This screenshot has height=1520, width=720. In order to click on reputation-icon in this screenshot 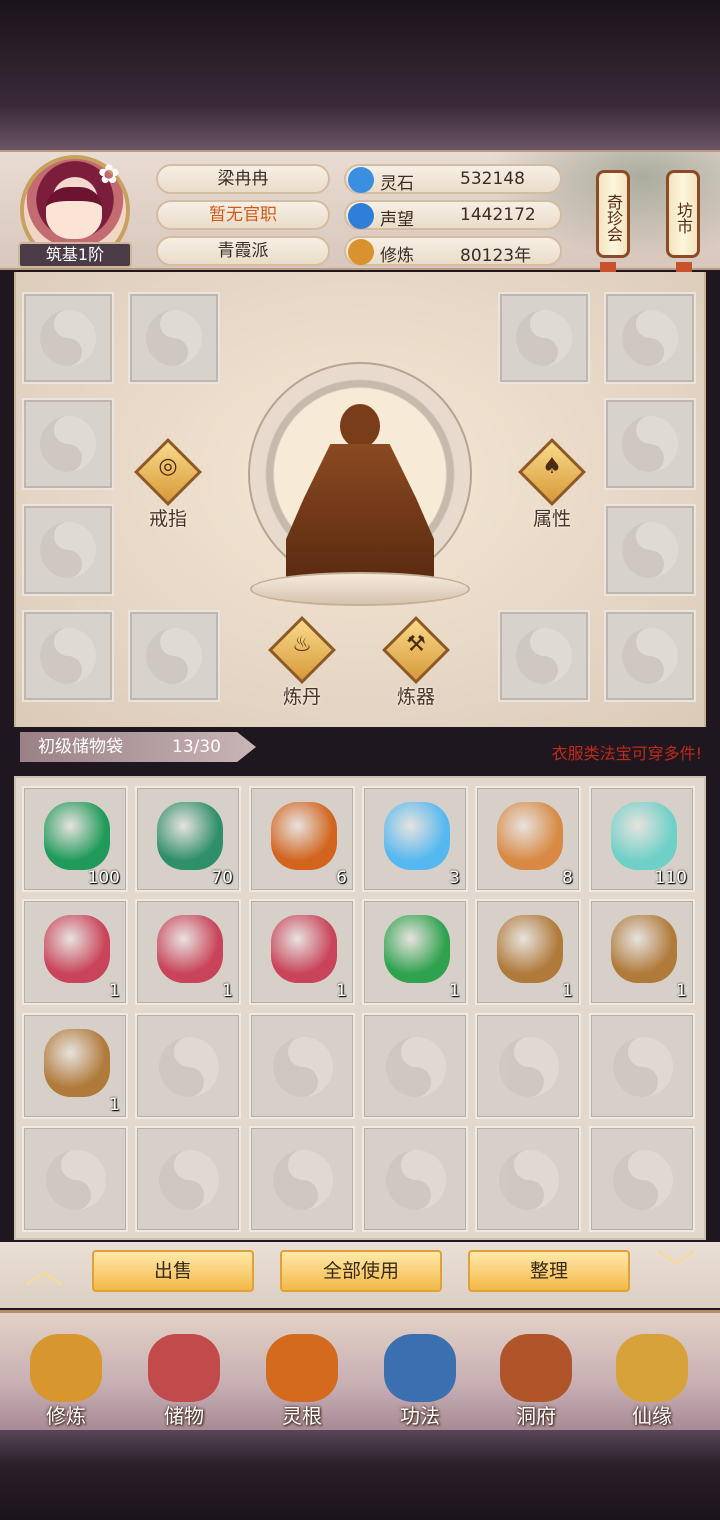, I will do `click(361, 216)`.